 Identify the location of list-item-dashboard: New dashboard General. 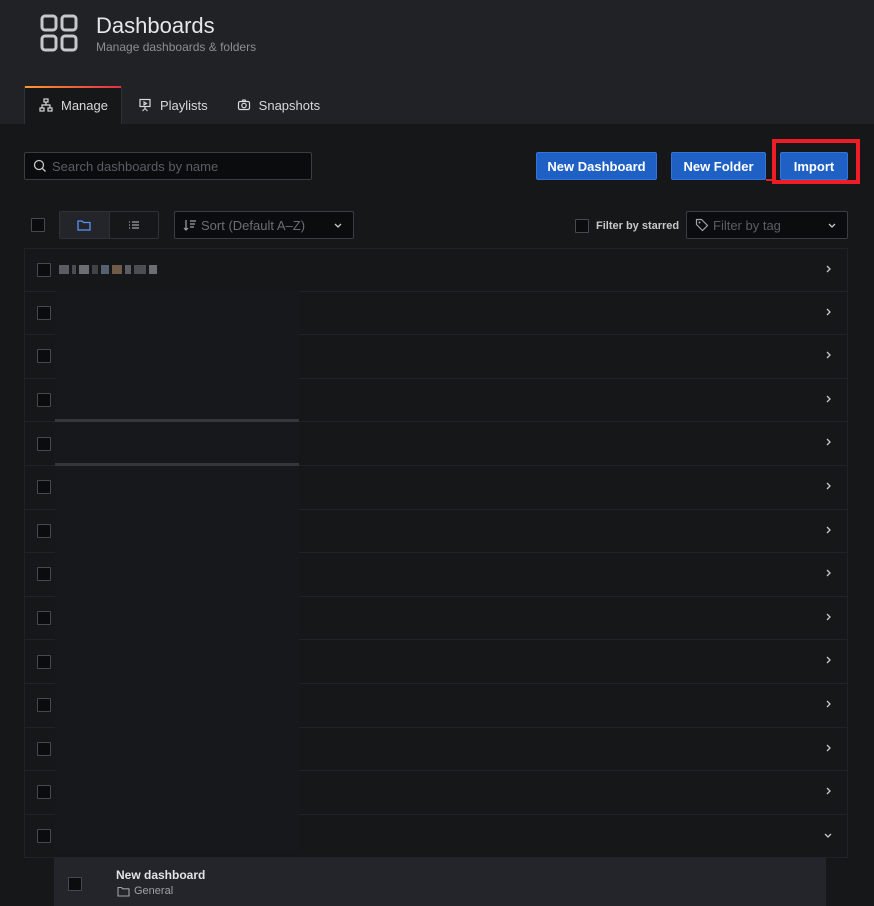
(440, 882).